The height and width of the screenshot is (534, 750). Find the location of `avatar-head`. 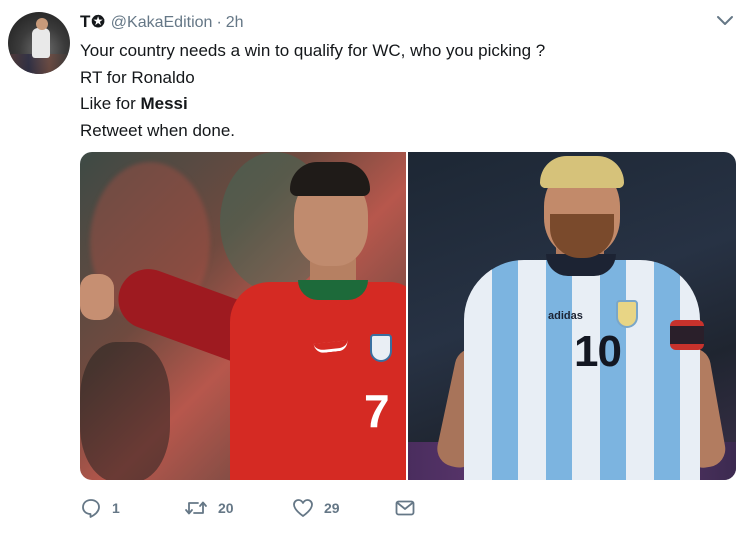

avatar-head is located at coordinates (42, 24).